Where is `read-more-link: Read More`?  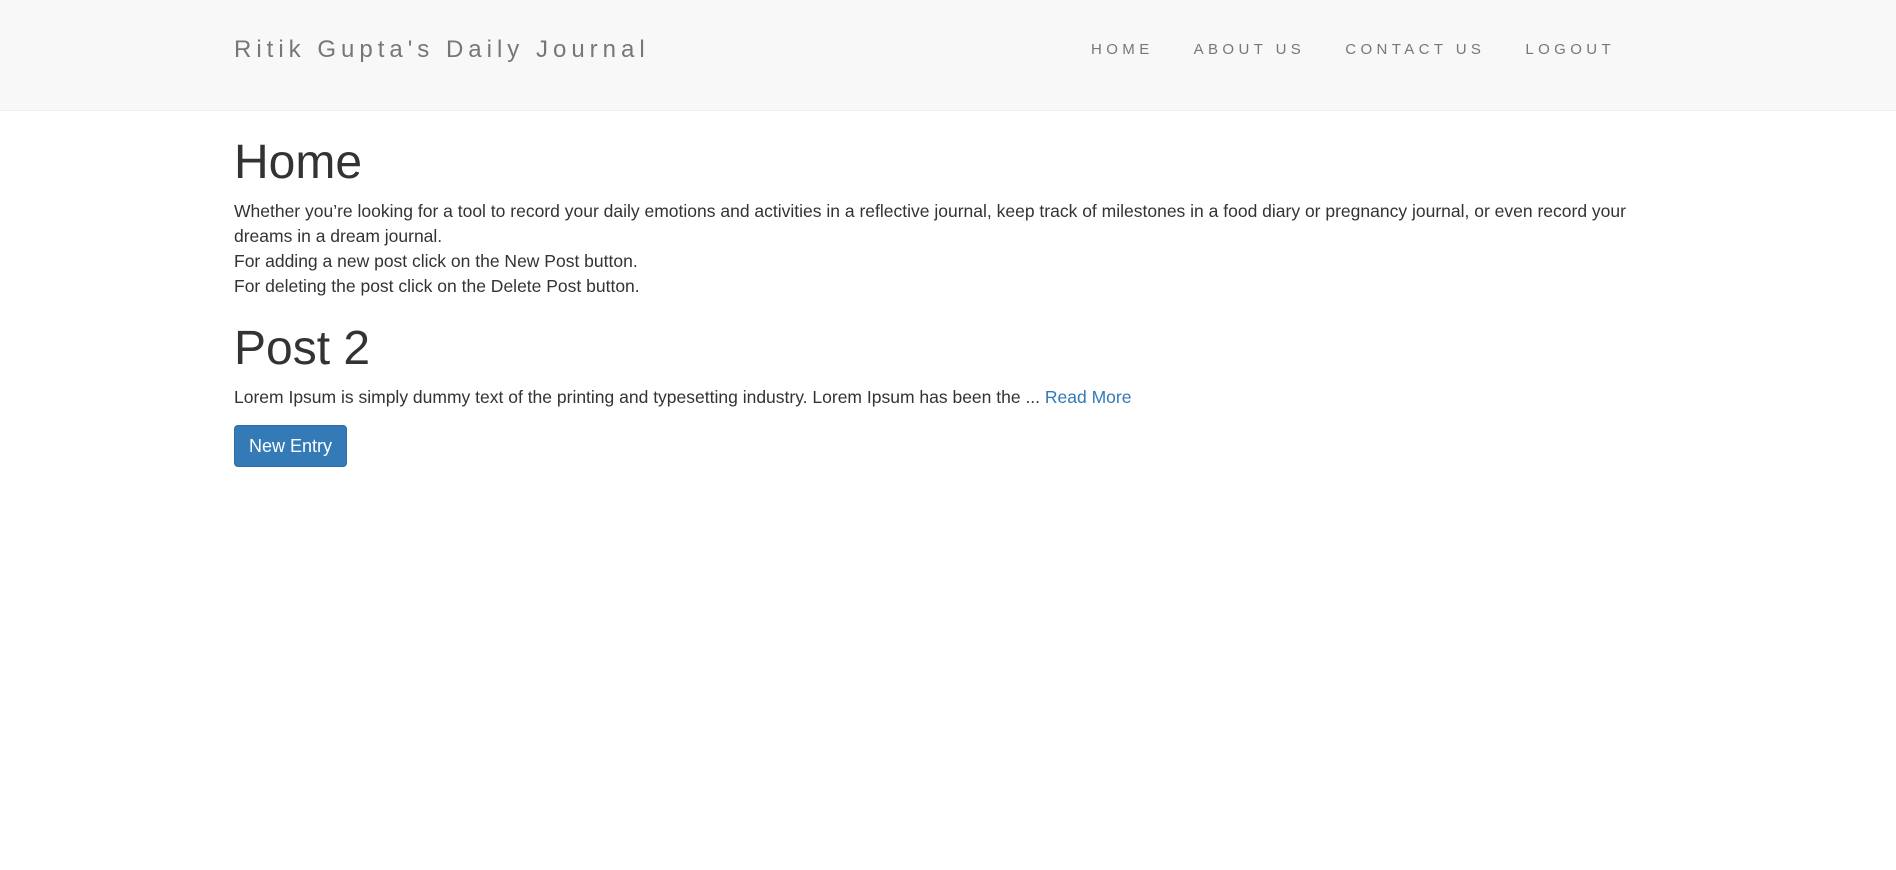 read-more-link: Read More is located at coordinates (1088, 397).